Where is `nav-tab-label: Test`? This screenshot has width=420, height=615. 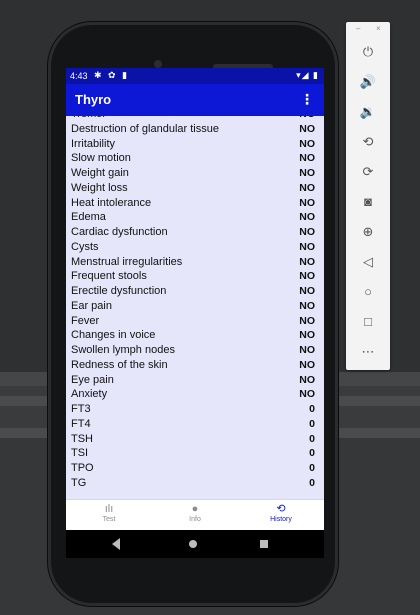 nav-tab-label: Test is located at coordinates (109, 519).